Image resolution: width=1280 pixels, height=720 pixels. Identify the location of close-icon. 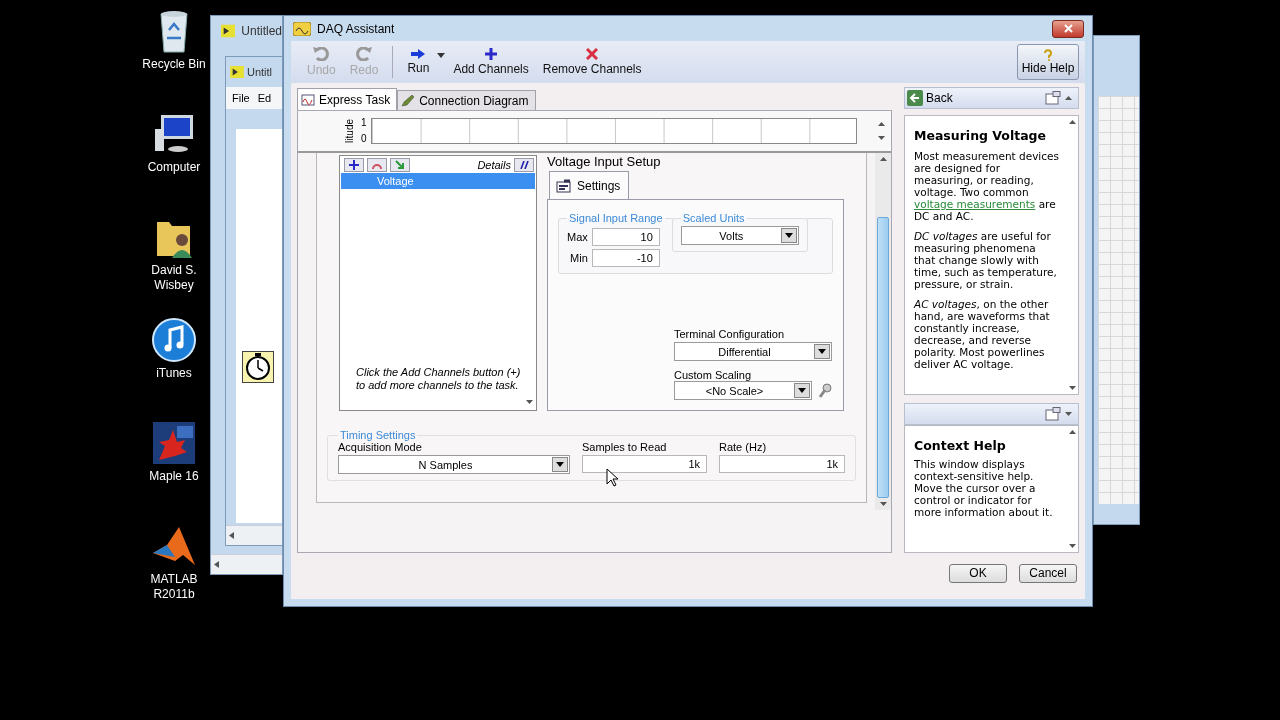
(1068, 28).